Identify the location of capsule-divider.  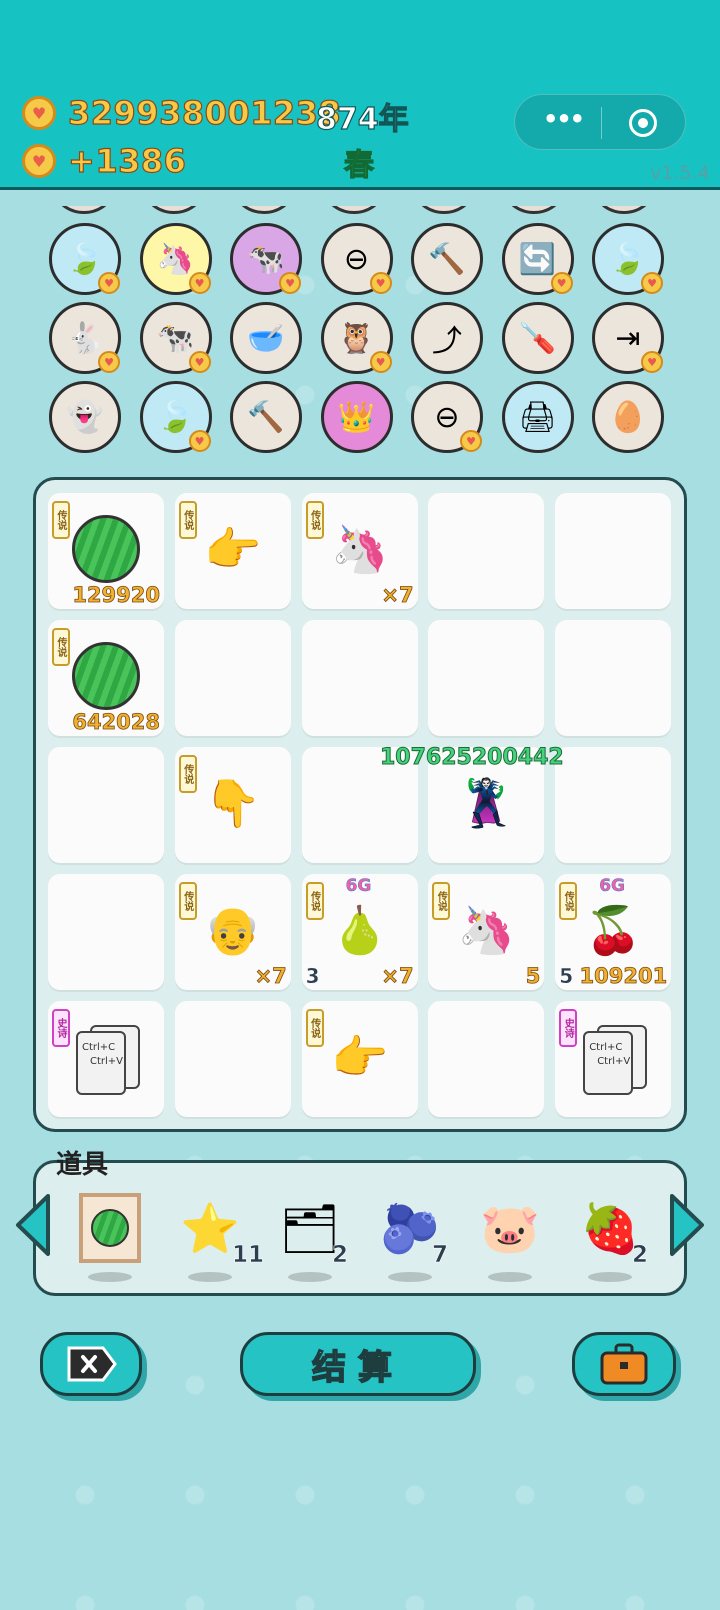
(601, 123).